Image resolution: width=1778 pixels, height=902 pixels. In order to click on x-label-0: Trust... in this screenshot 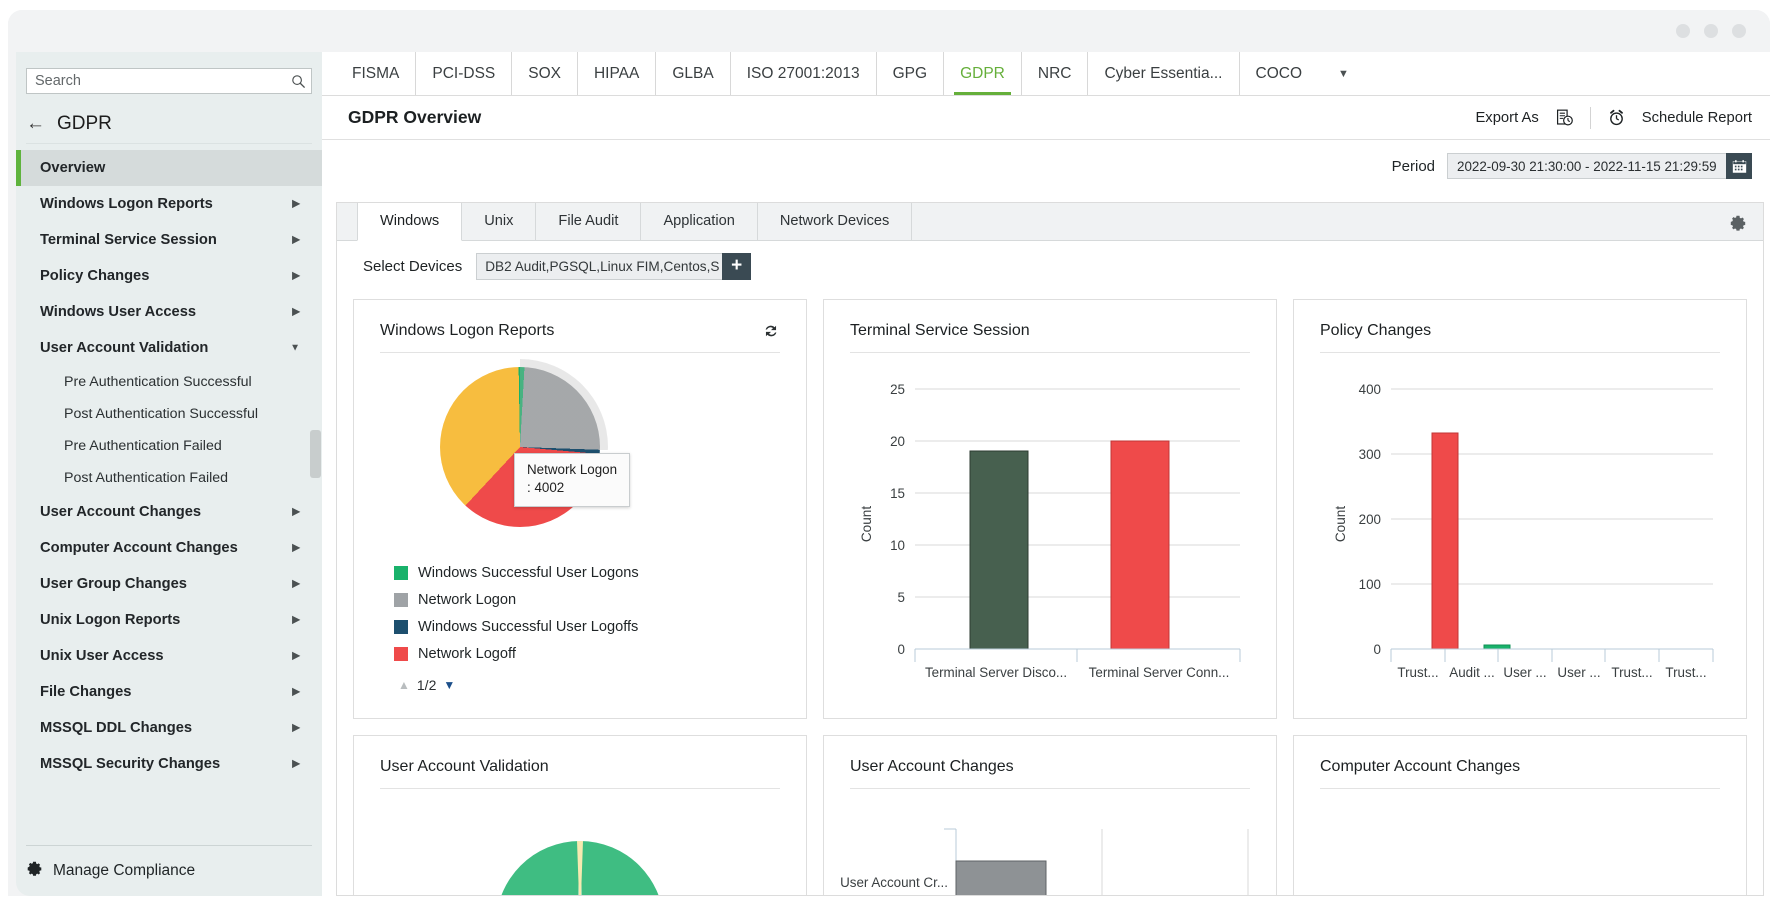, I will do `click(1417, 672)`.